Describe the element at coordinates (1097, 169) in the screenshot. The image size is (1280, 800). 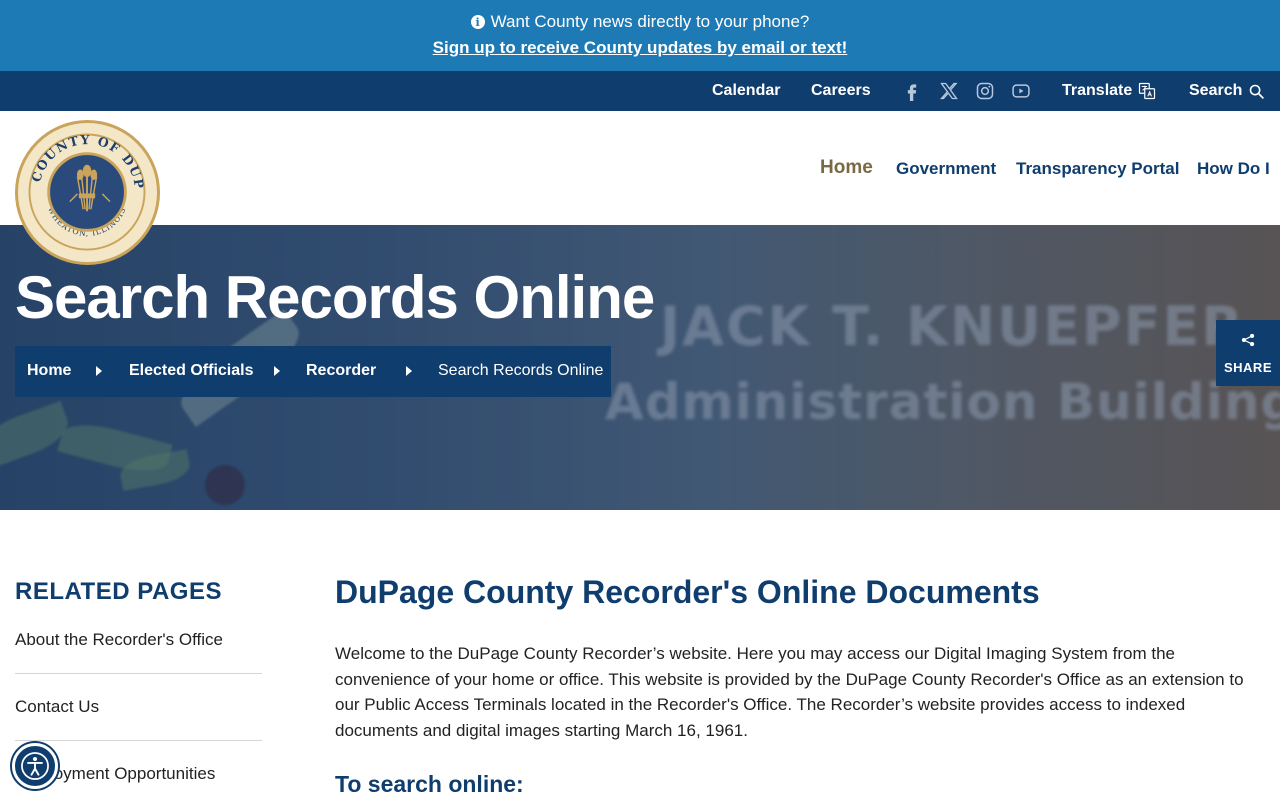
I see `nav-transparency-portal: Transparency Portal` at that location.